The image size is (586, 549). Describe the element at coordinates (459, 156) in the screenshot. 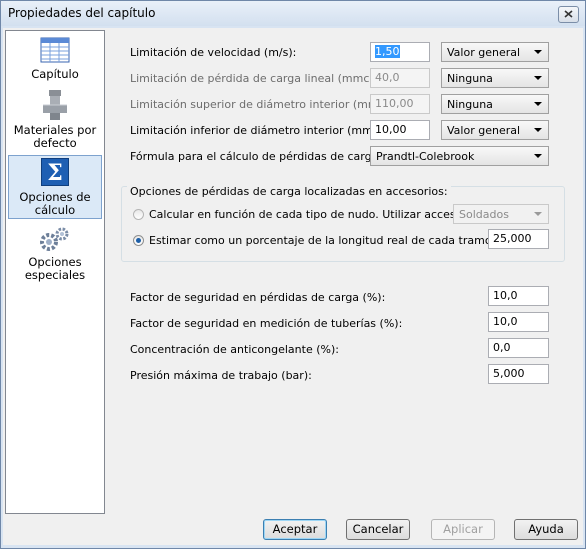

I see `formula-select: Prandtl-Colebrook` at that location.